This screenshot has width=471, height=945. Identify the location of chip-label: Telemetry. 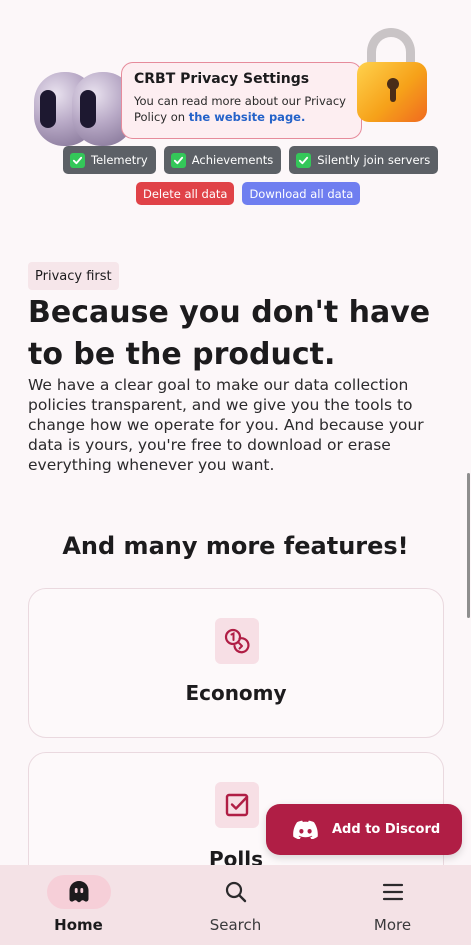
(119, 160).